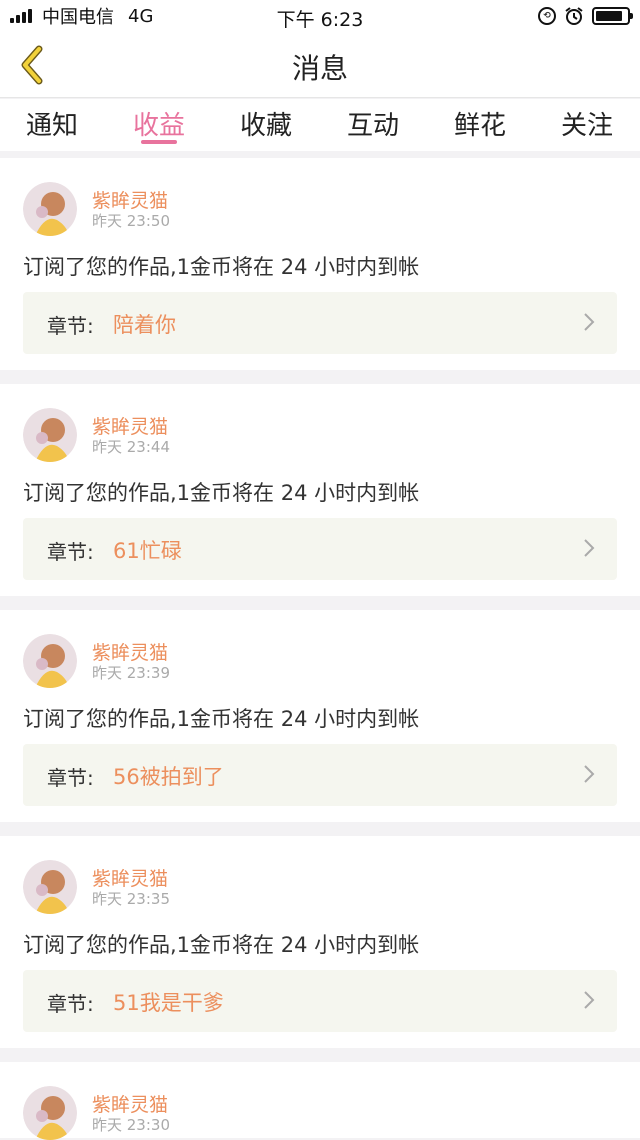  Describe the element at coordinates (480, 123) in the screenshot. I see `tab-flowers: 鲜花` at that location.